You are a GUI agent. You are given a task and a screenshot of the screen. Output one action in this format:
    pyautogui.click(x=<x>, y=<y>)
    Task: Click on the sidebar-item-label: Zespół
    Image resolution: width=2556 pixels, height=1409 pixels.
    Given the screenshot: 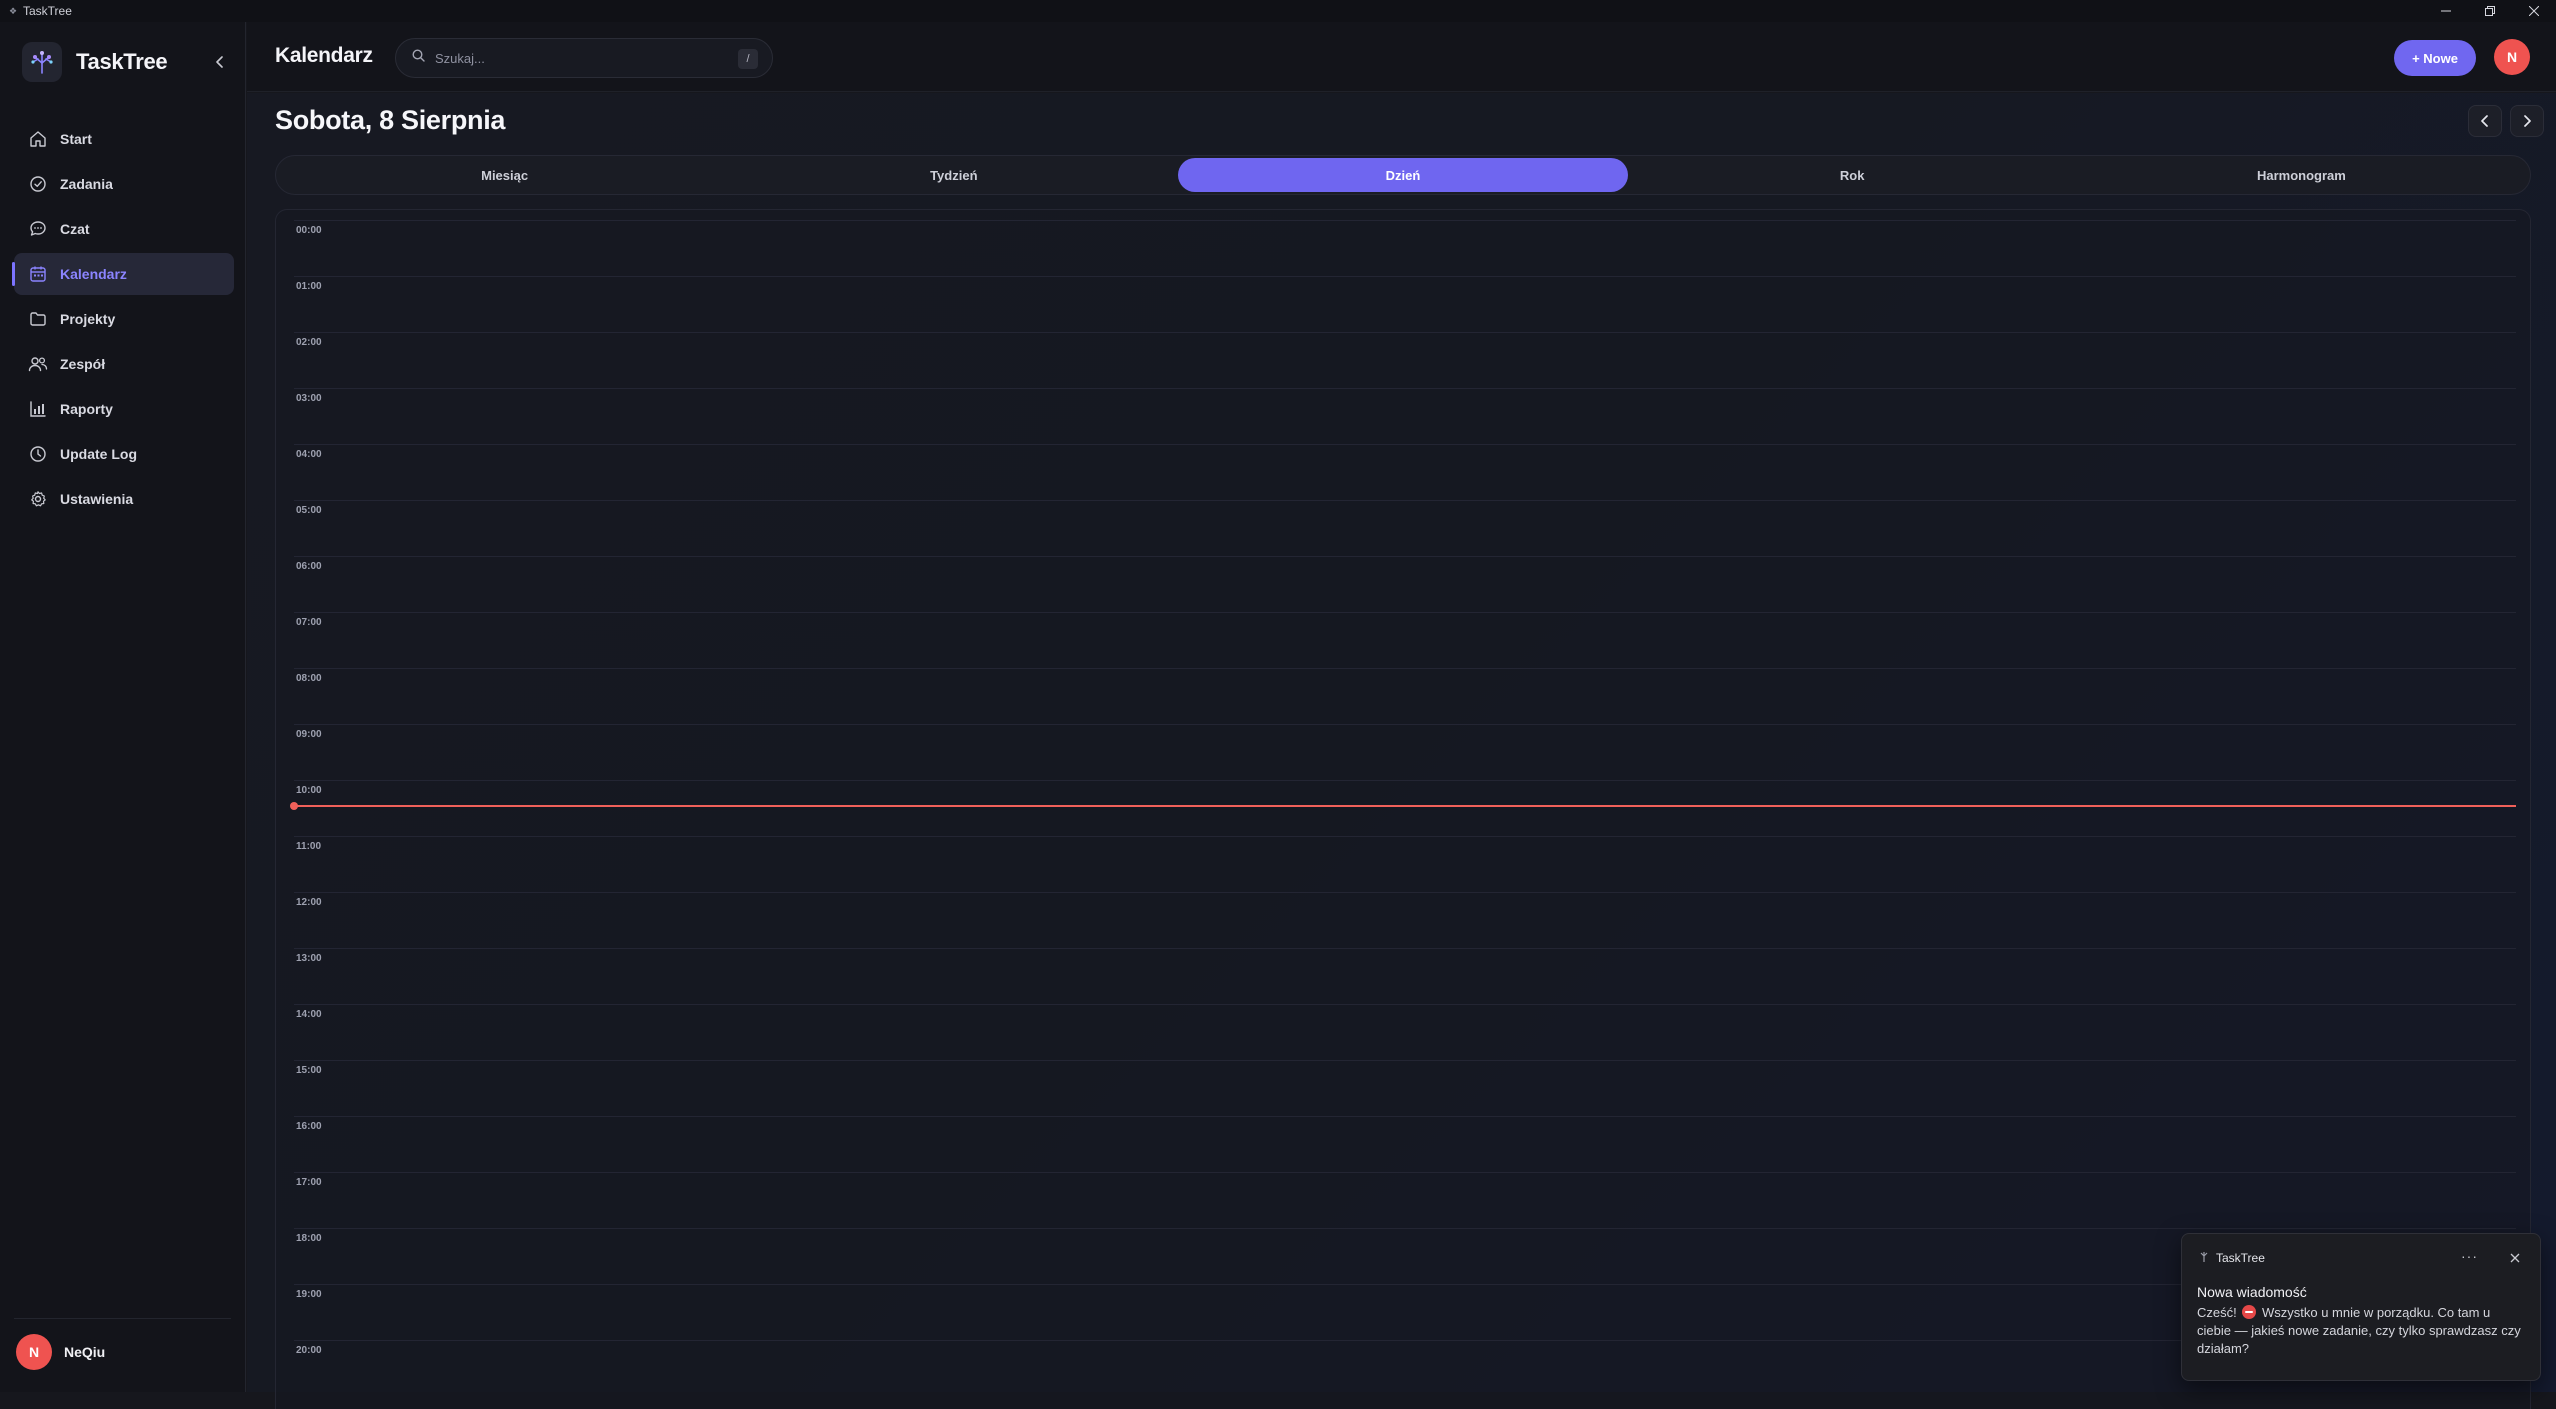 What is the action you would take?
    pyautogui.click(x=83, y=364)
    